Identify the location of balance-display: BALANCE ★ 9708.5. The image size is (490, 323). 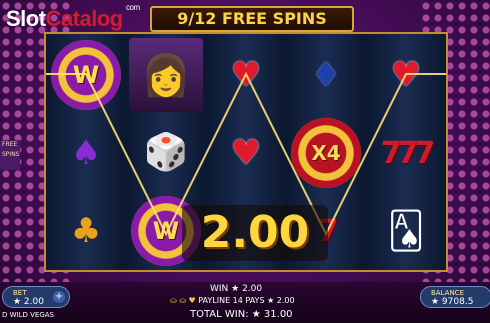
(455, 297).